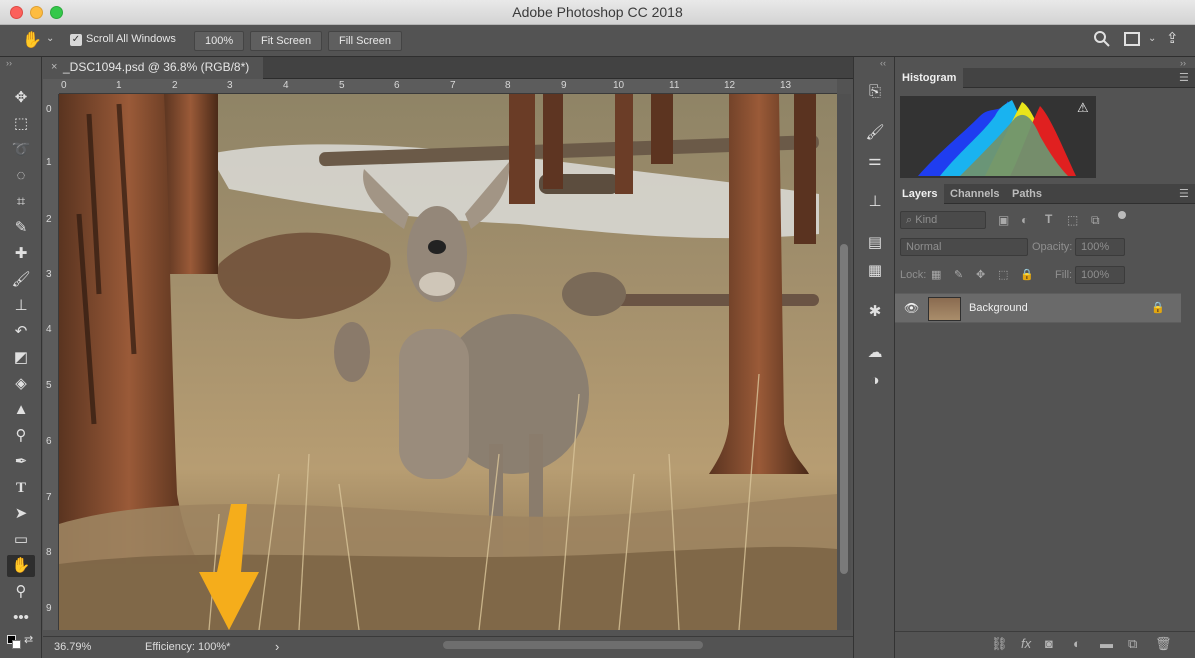 The height and width of the screenshot is (658, 1195). Describe the element at coordinates (1183, 63) in the screenshot. I see `panels-collapse-icon: ››` at that location.